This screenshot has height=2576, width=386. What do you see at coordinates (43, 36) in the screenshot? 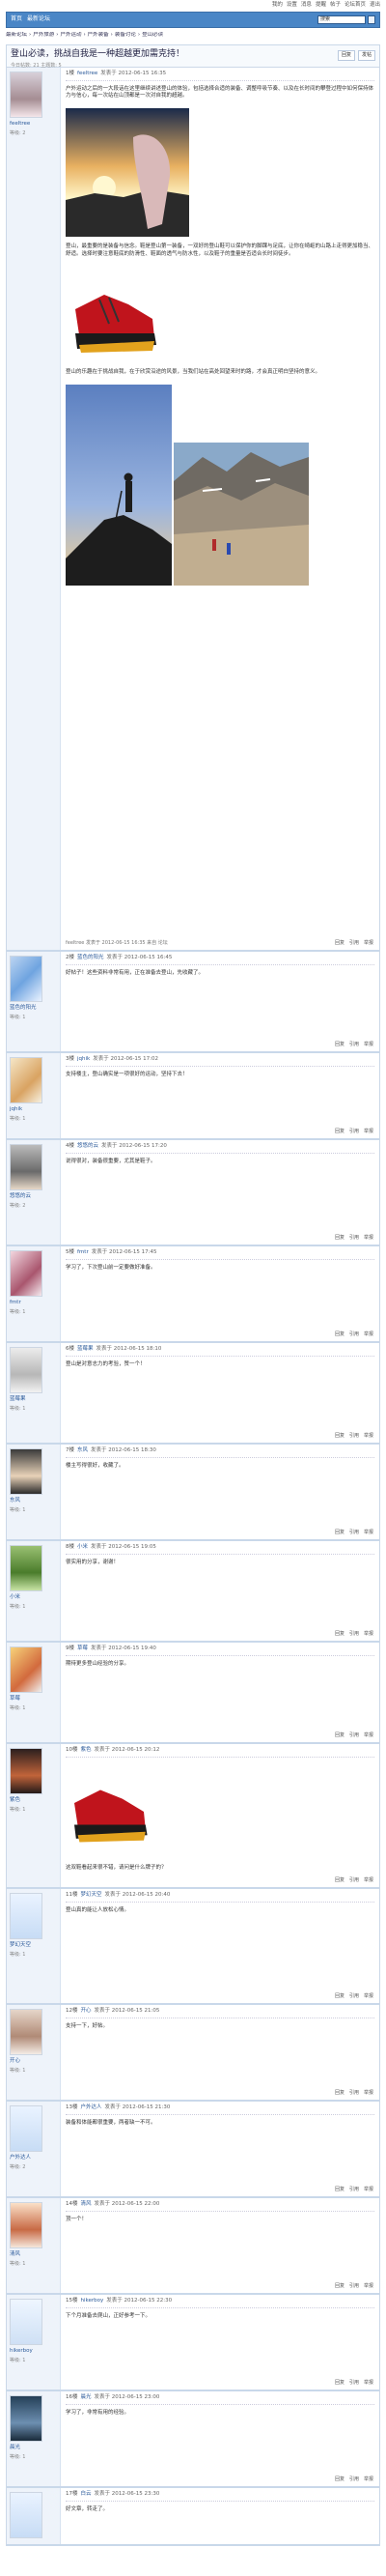
I see `breadcrumb-item: 户外旅游` at bounding box center [43, 36].